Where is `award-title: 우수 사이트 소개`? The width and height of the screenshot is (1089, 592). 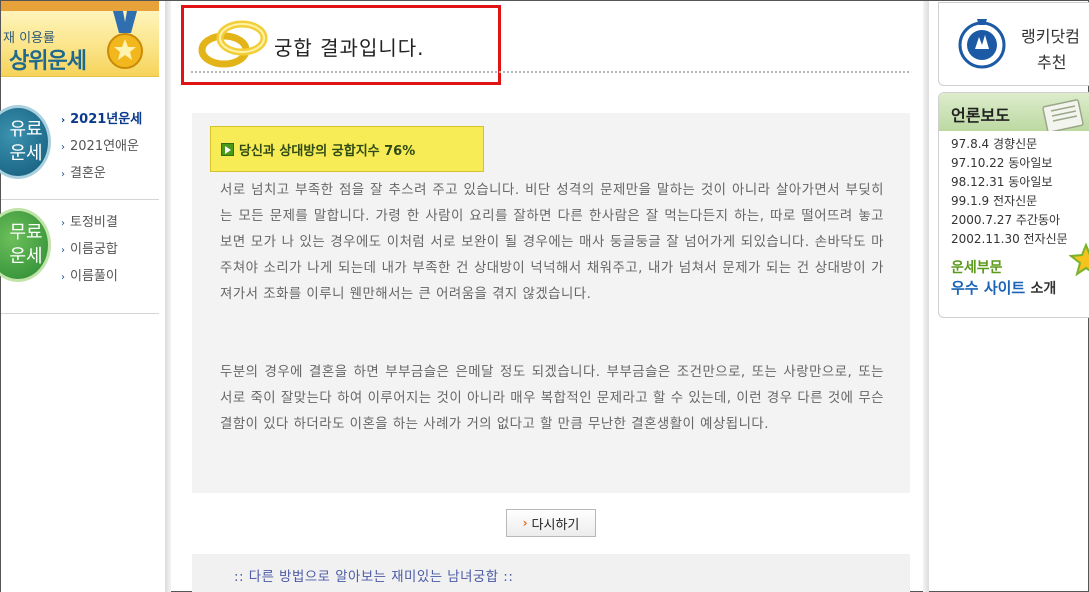 award-title: 우수 사이트 소개 is located at coordinates (1003, 287).